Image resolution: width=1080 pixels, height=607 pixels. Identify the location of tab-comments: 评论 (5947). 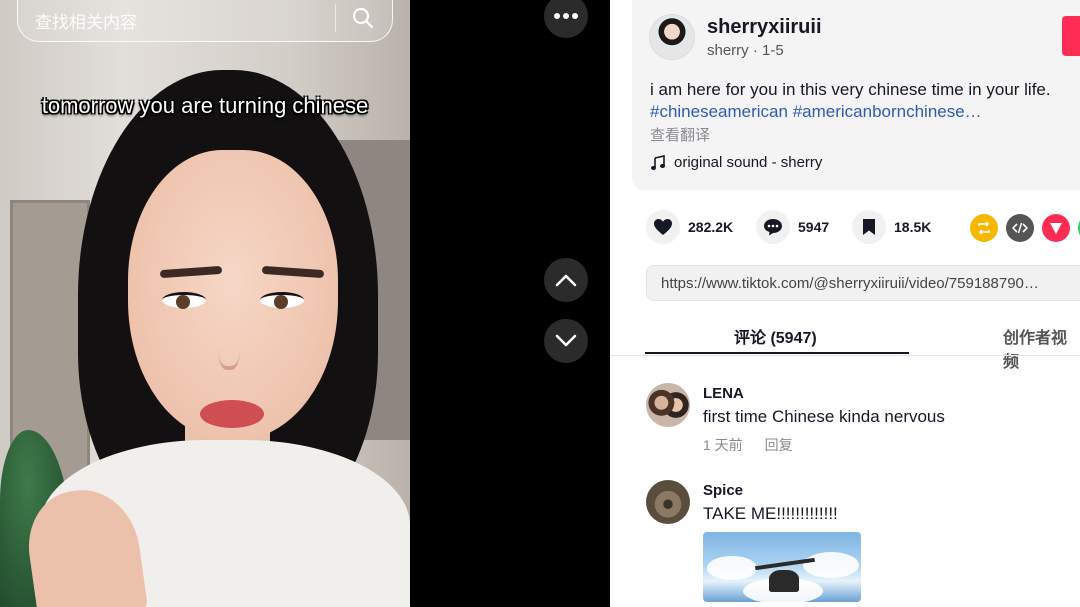
(775, 336).